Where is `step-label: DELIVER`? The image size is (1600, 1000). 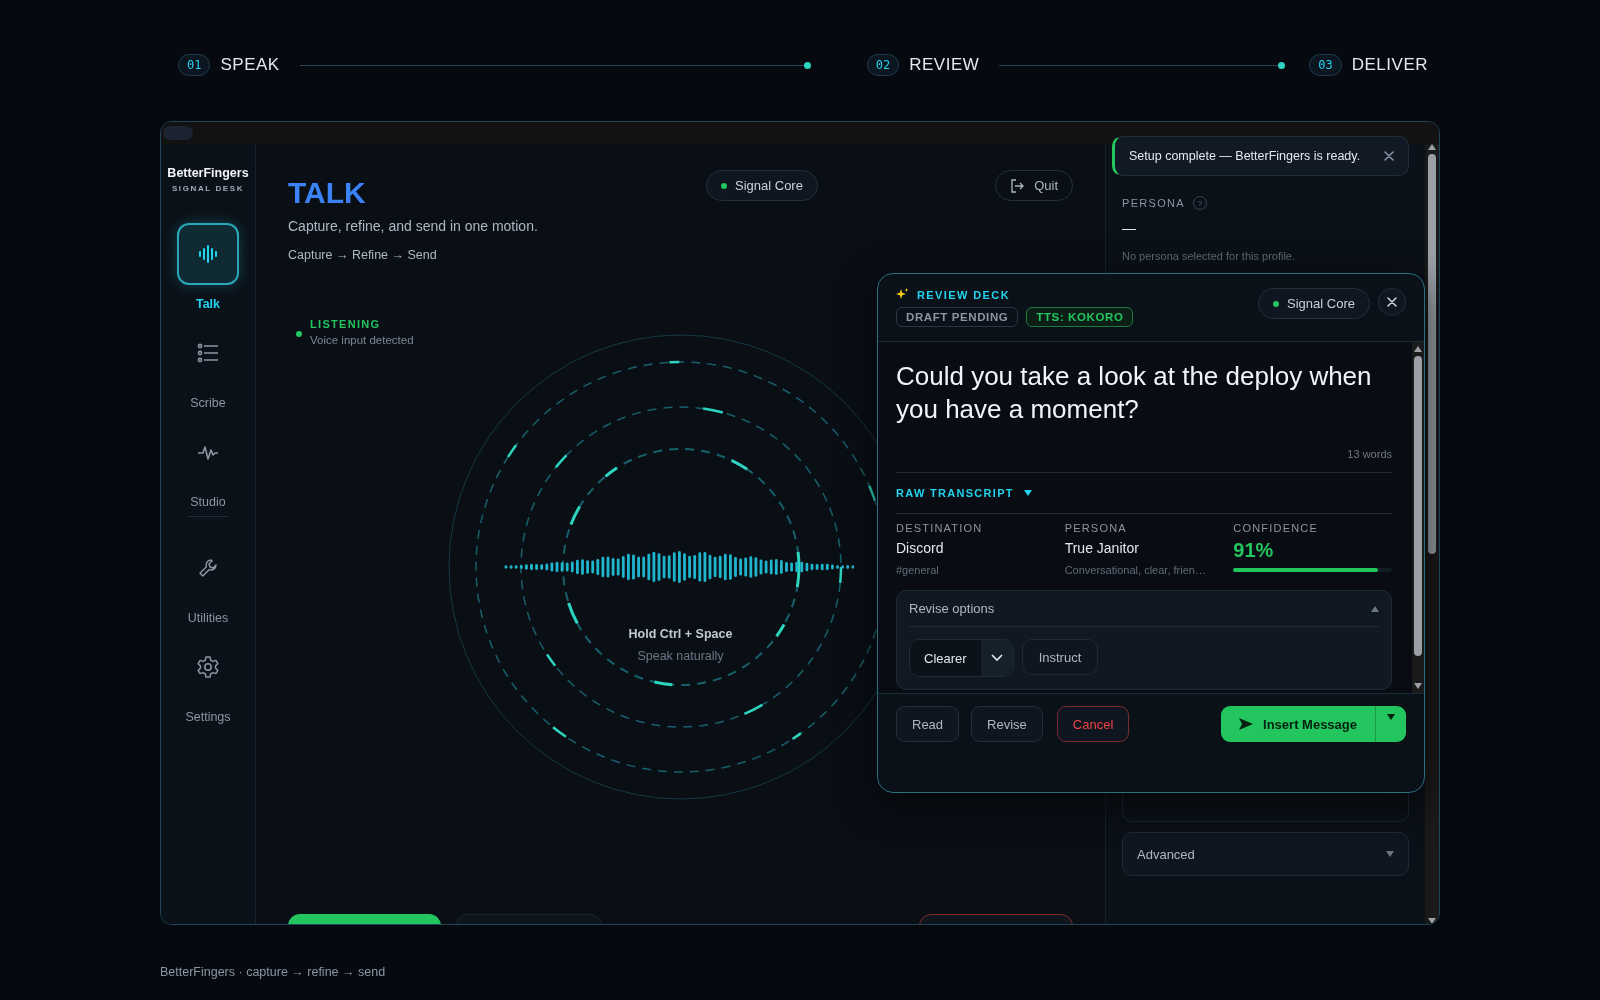
step-label: DELIVER is located at coordinates (1389, 65).